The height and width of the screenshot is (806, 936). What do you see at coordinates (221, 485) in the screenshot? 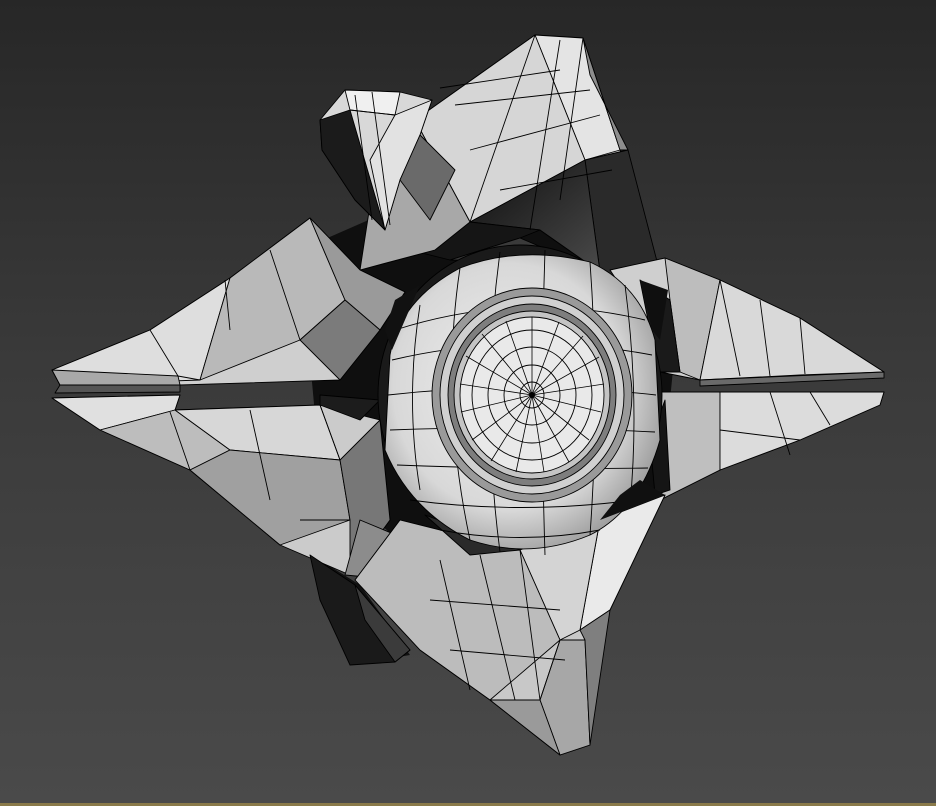
I see `spike-left-lower` at bounding box center [221, 485].